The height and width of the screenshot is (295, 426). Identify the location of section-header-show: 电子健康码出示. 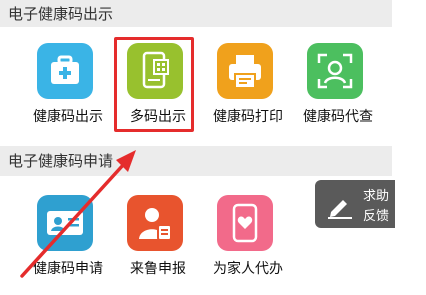
(196, 13).